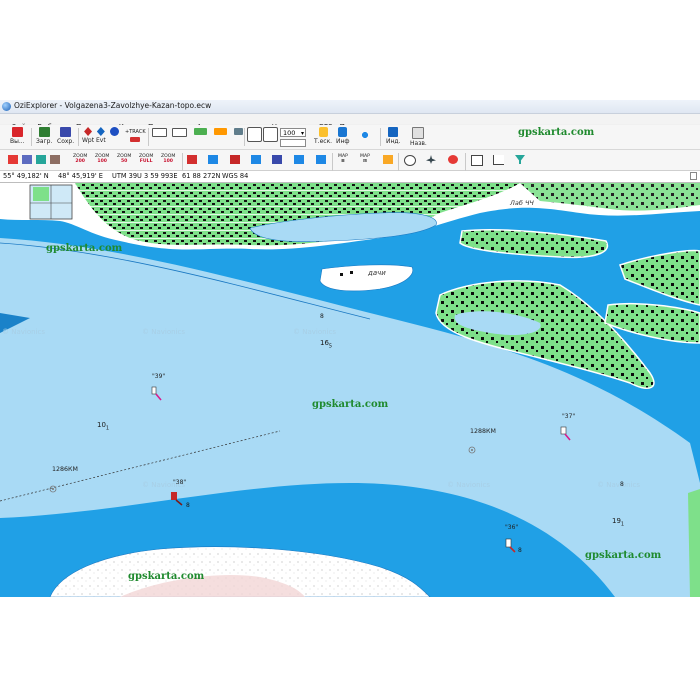 The image size is (700, 700). What do you see at coordinates (326, 344) in the screenshot?
I see `depth-sounding: 165` at bounding box center [326, 344].